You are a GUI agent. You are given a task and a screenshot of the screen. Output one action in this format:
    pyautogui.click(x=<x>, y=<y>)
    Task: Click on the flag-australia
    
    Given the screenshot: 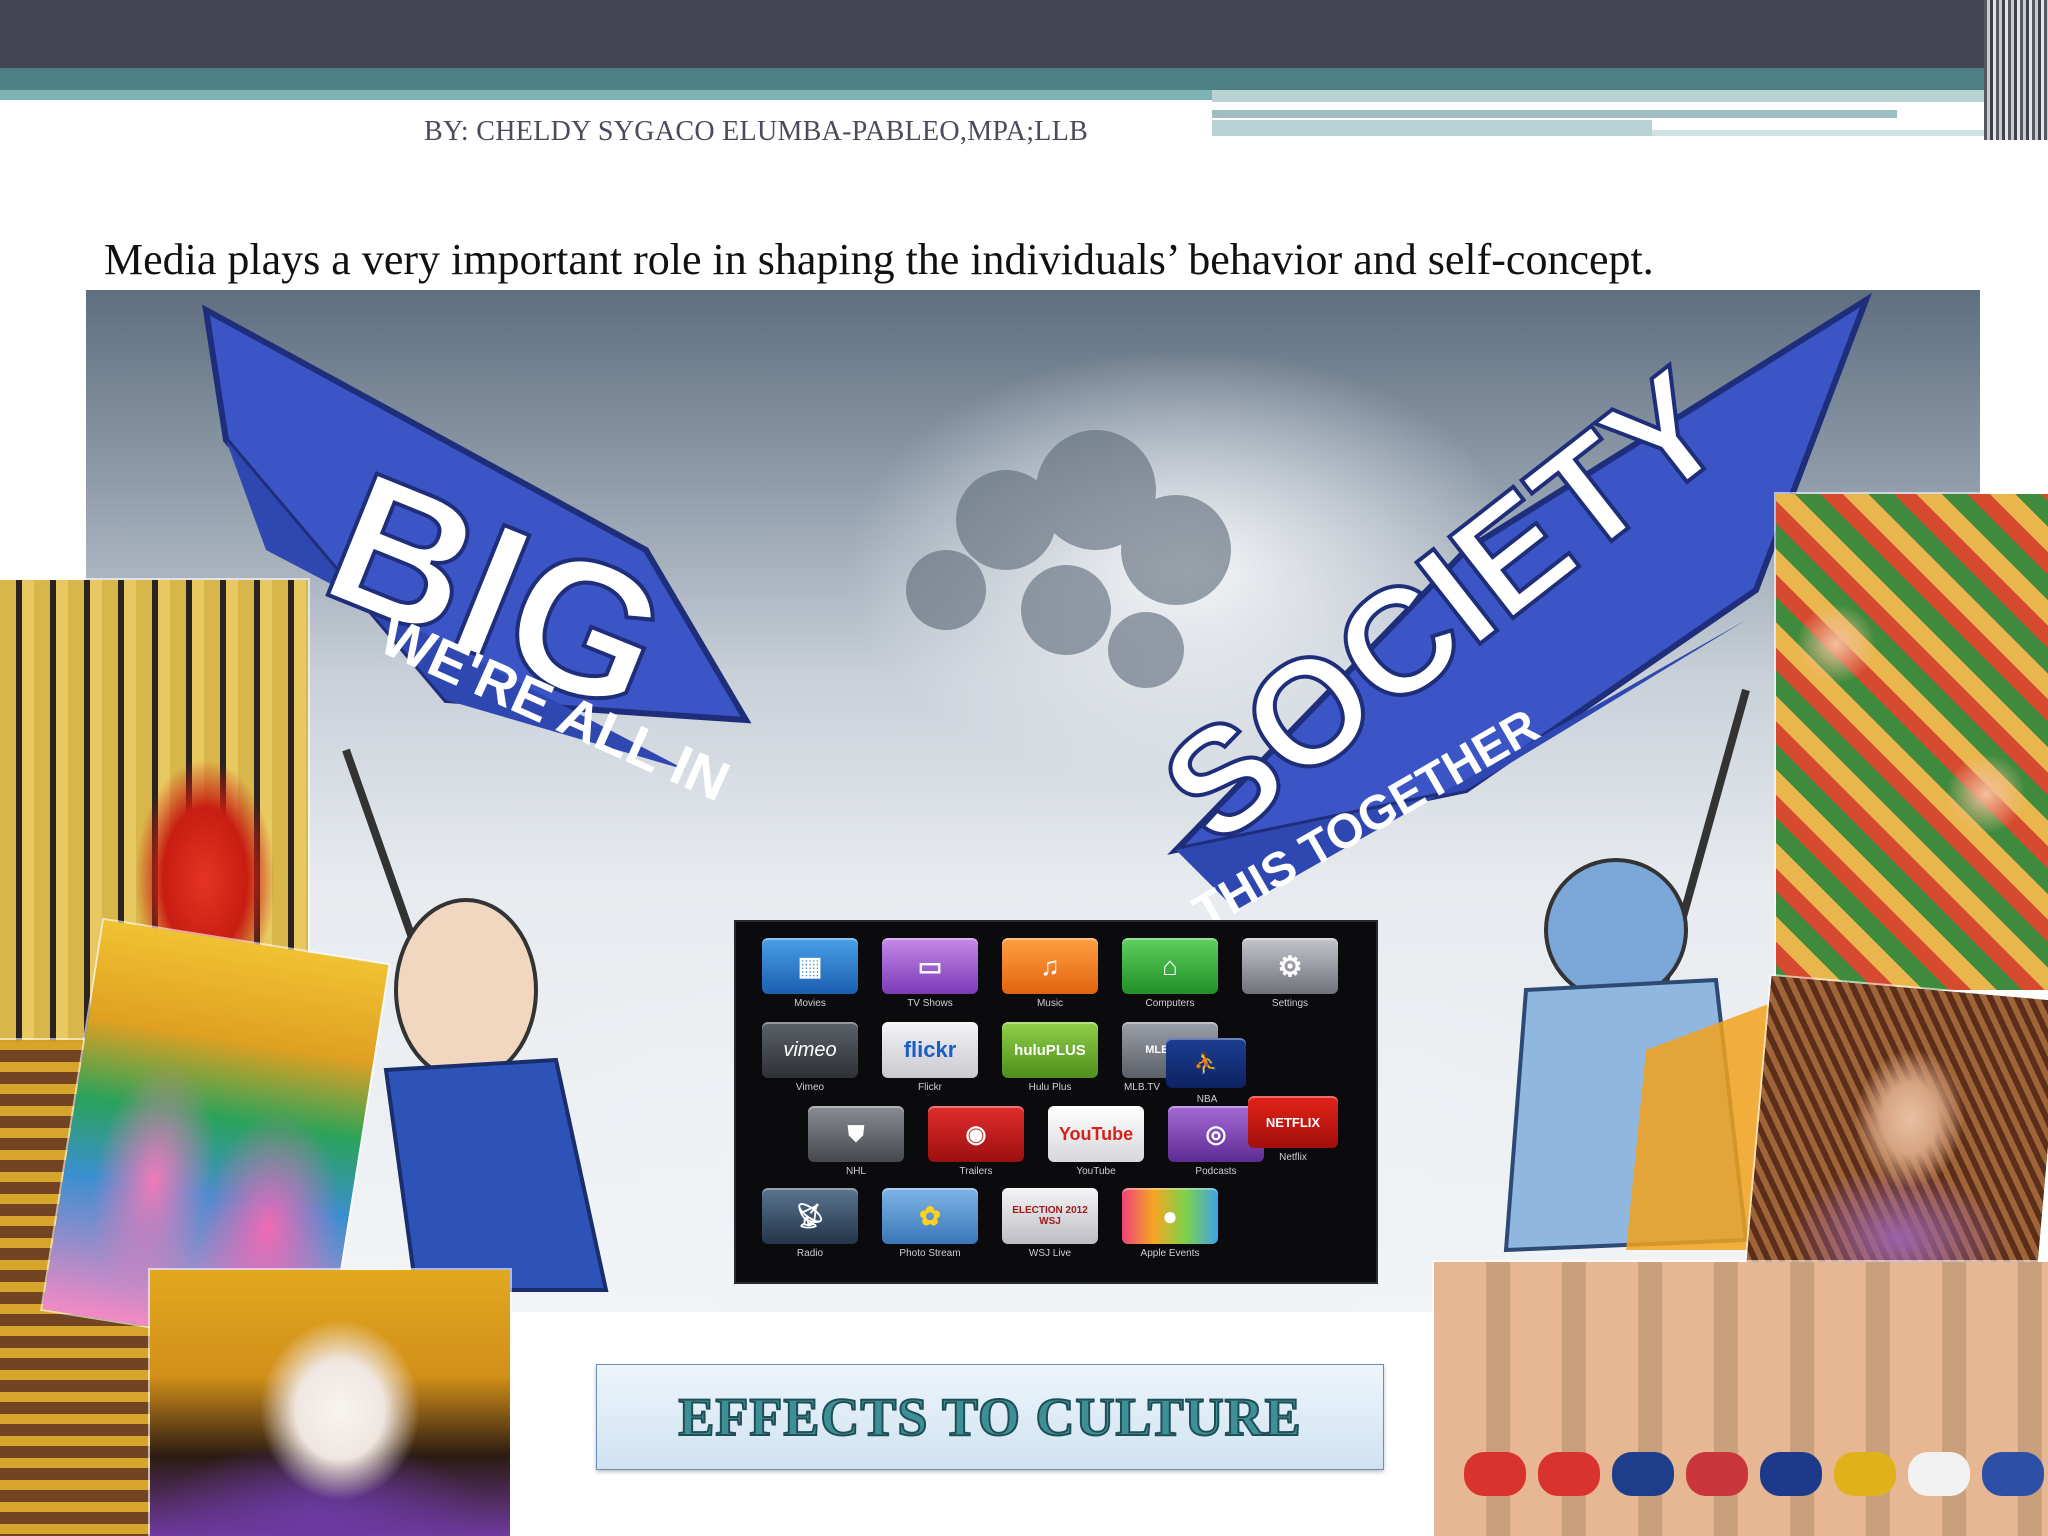 What is the action you would take?
    pyautogui.click(x=1791, y=1474)
    